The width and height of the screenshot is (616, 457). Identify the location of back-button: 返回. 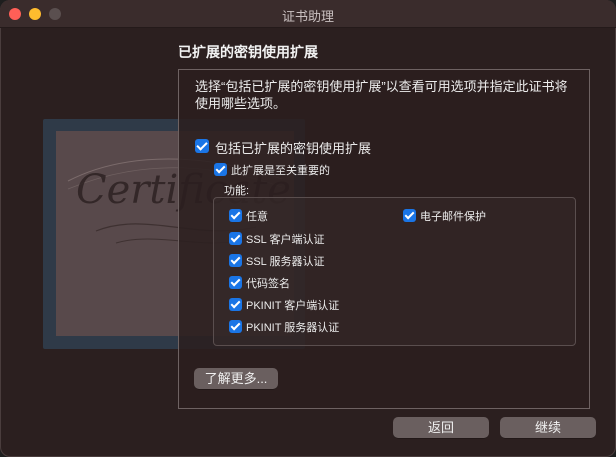
(441, 427).